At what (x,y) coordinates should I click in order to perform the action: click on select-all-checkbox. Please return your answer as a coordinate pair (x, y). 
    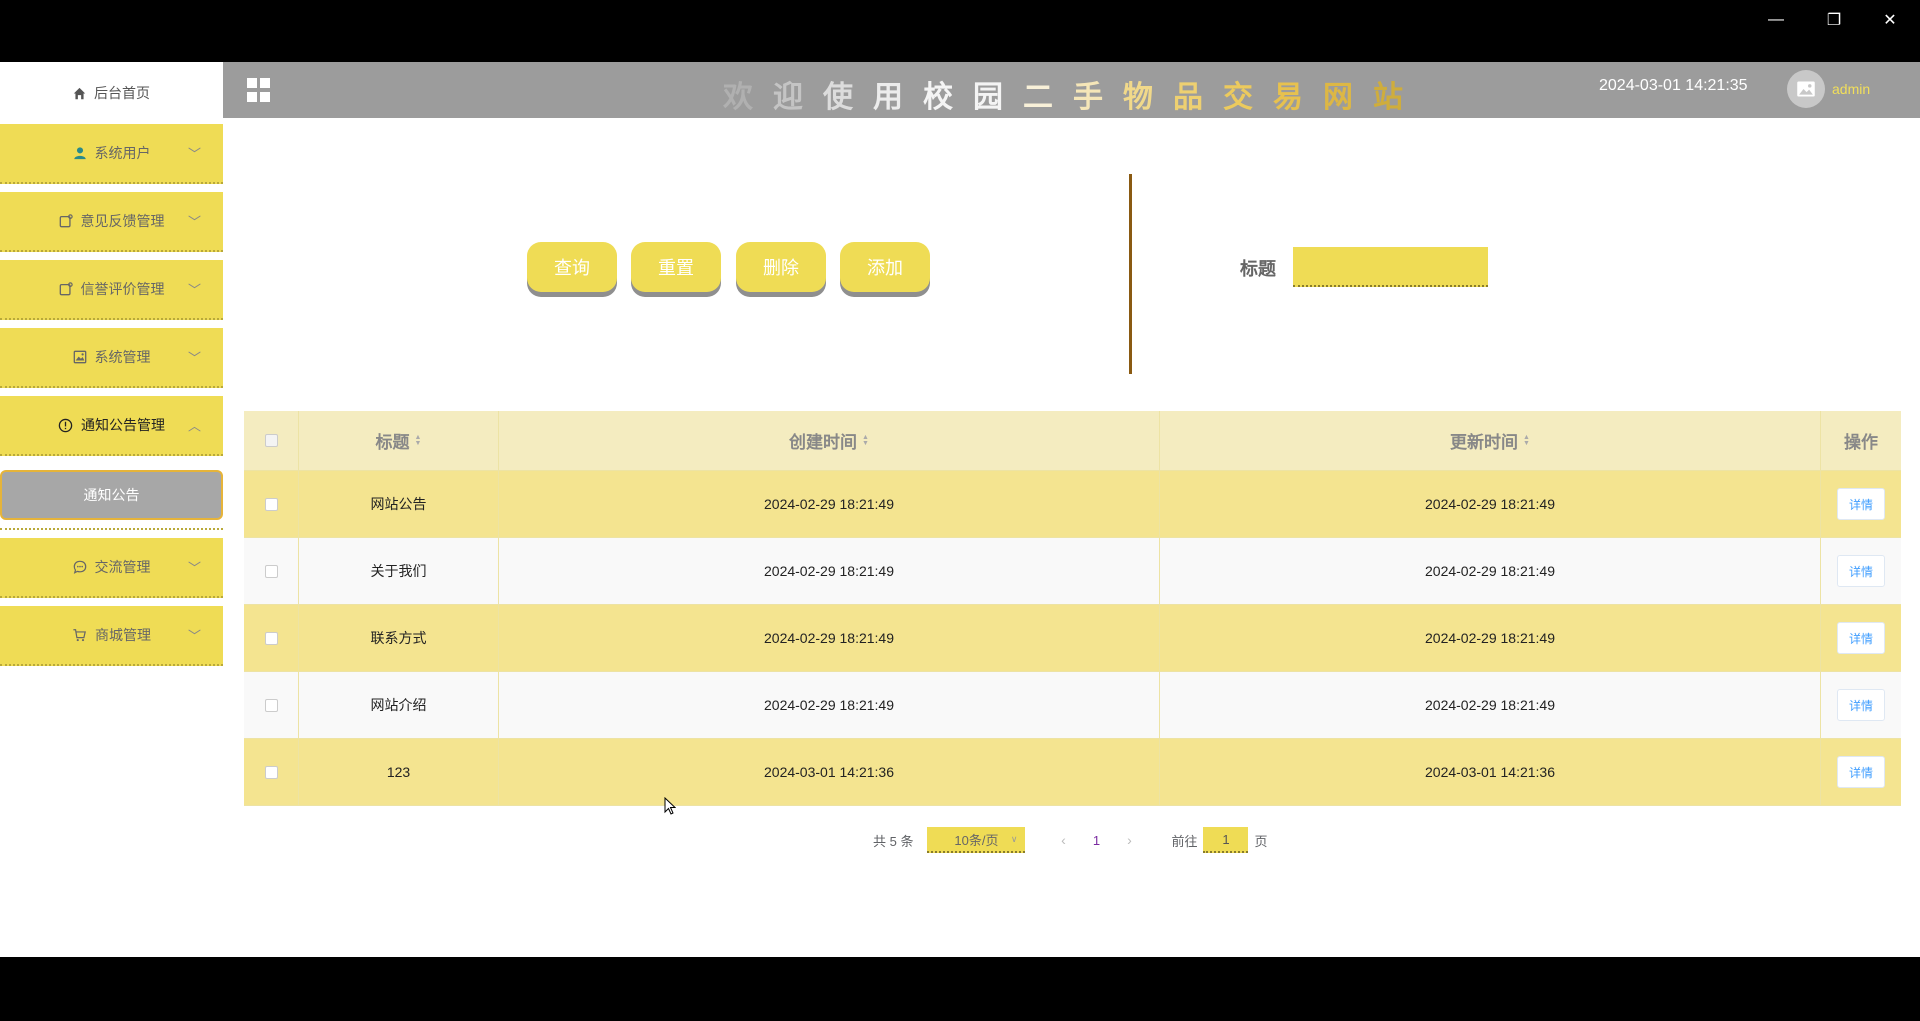
    Looking at the image, I should click on (271, 440).